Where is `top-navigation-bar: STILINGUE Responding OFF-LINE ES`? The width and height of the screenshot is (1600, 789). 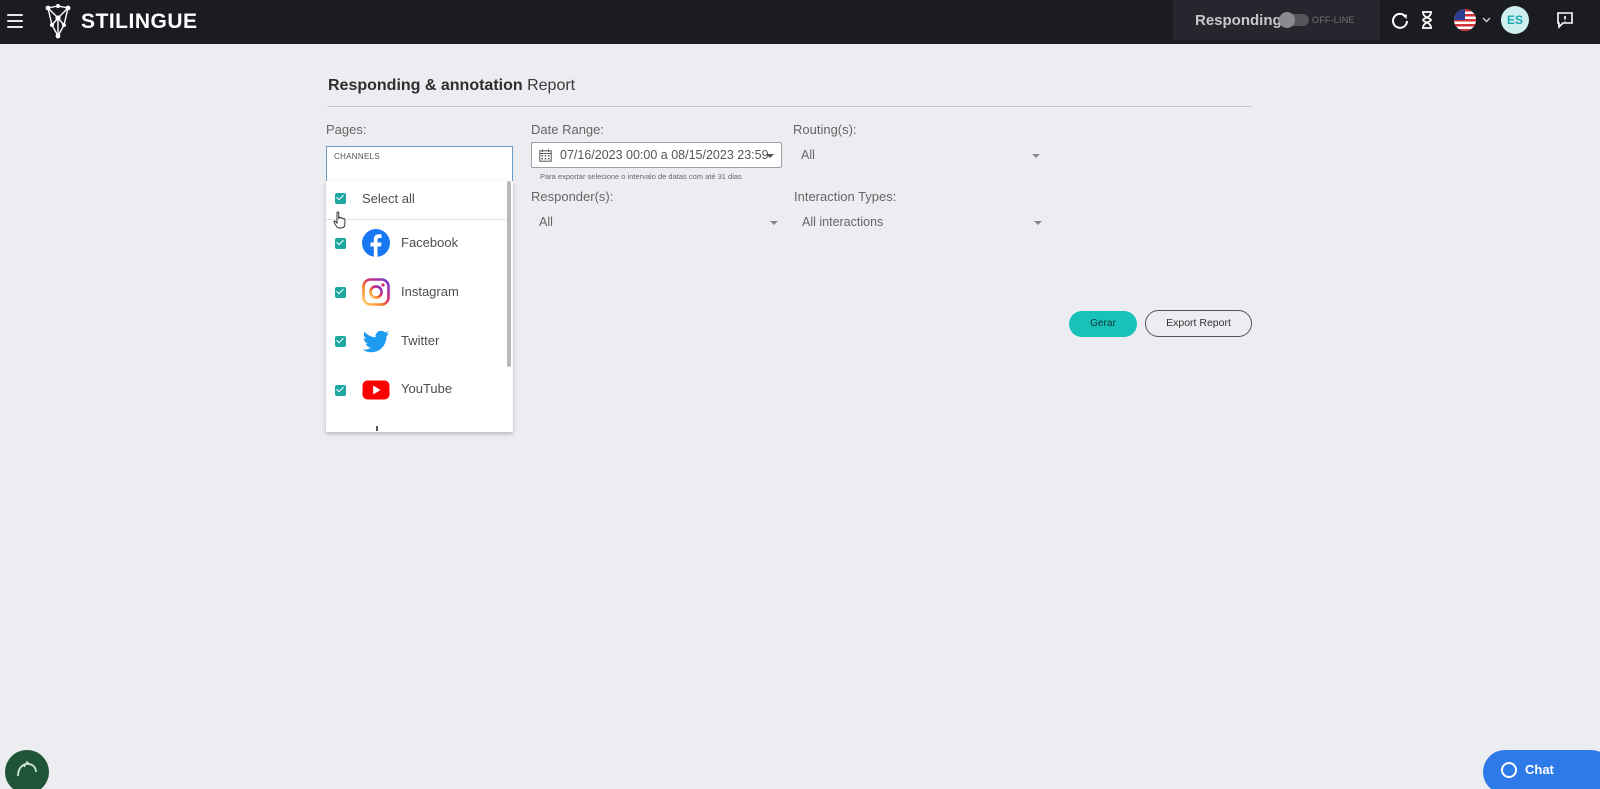 top-navigation-bar: STILINGUE Responding OFF-LINE ES is located at coordinates (800, 22).